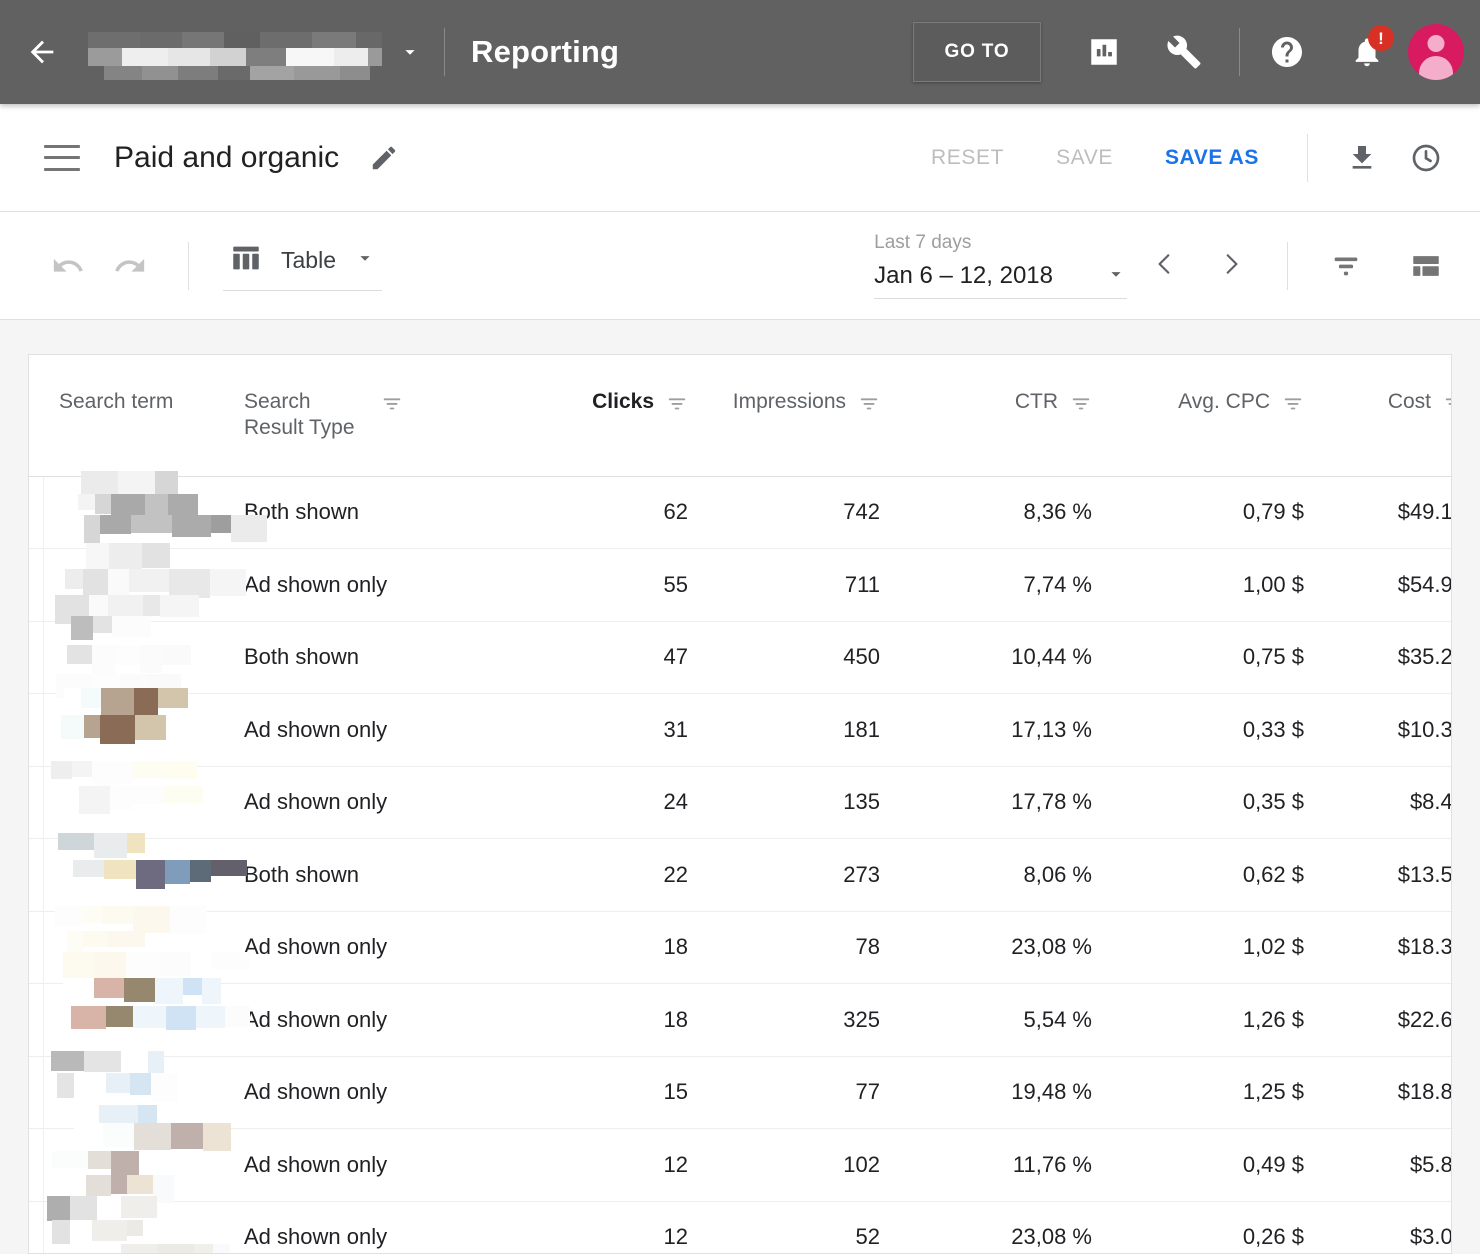 This screenshot has width=1480, height=1254. Describe the element at coordinates (784, 512) in the screenshot. I see `cell-impressions: 742` at that location.